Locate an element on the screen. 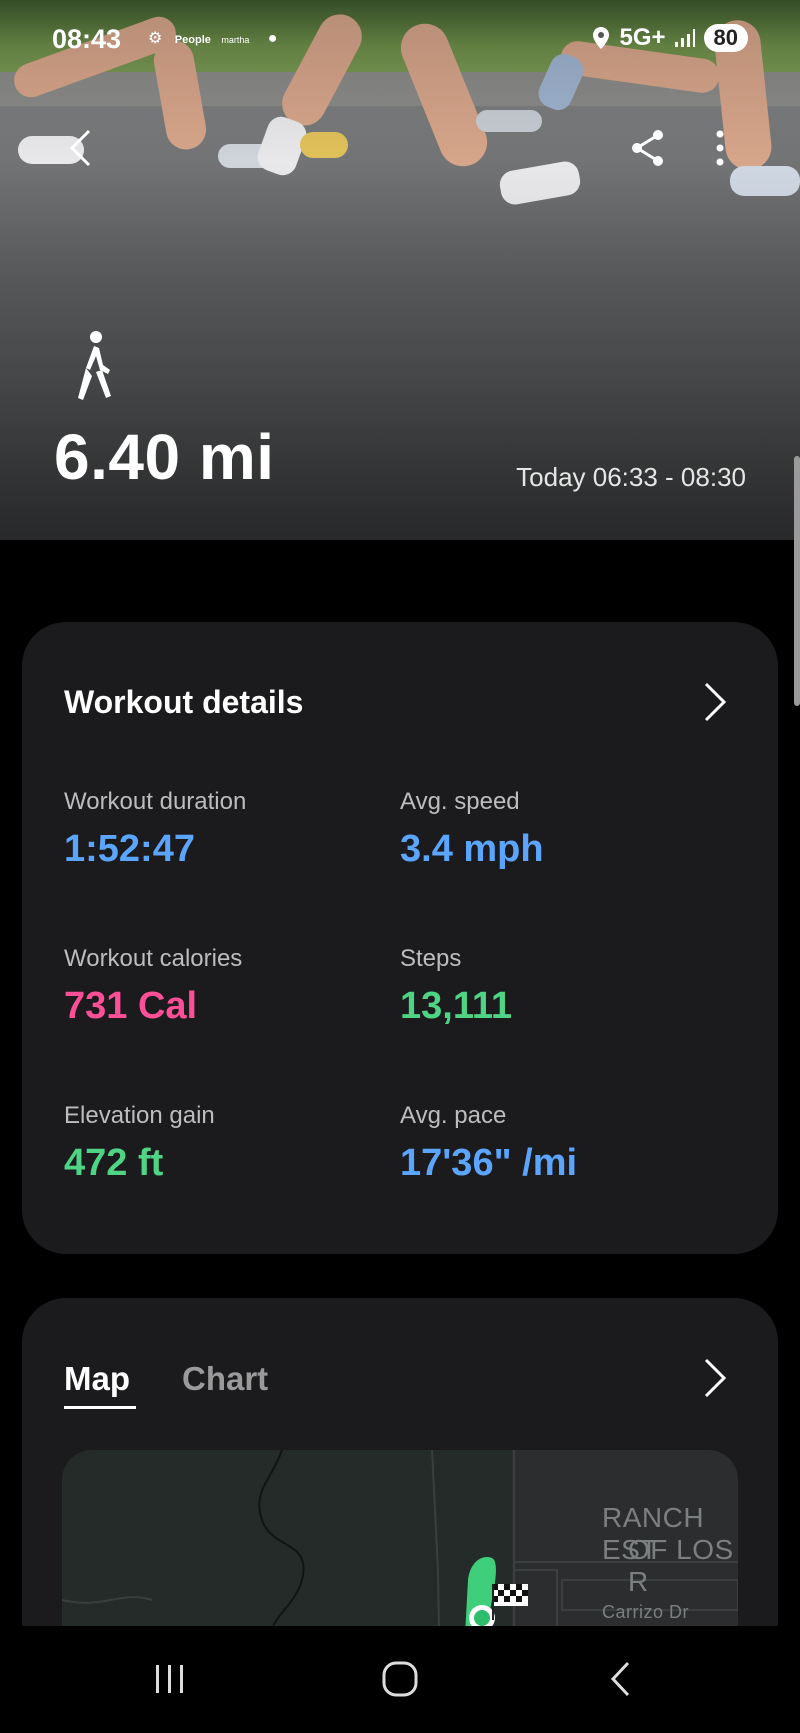 This screenshot has height=1733, width=800. metric-workout-calories: Workout calories 731 Cal is located at coordinates (153, 986).